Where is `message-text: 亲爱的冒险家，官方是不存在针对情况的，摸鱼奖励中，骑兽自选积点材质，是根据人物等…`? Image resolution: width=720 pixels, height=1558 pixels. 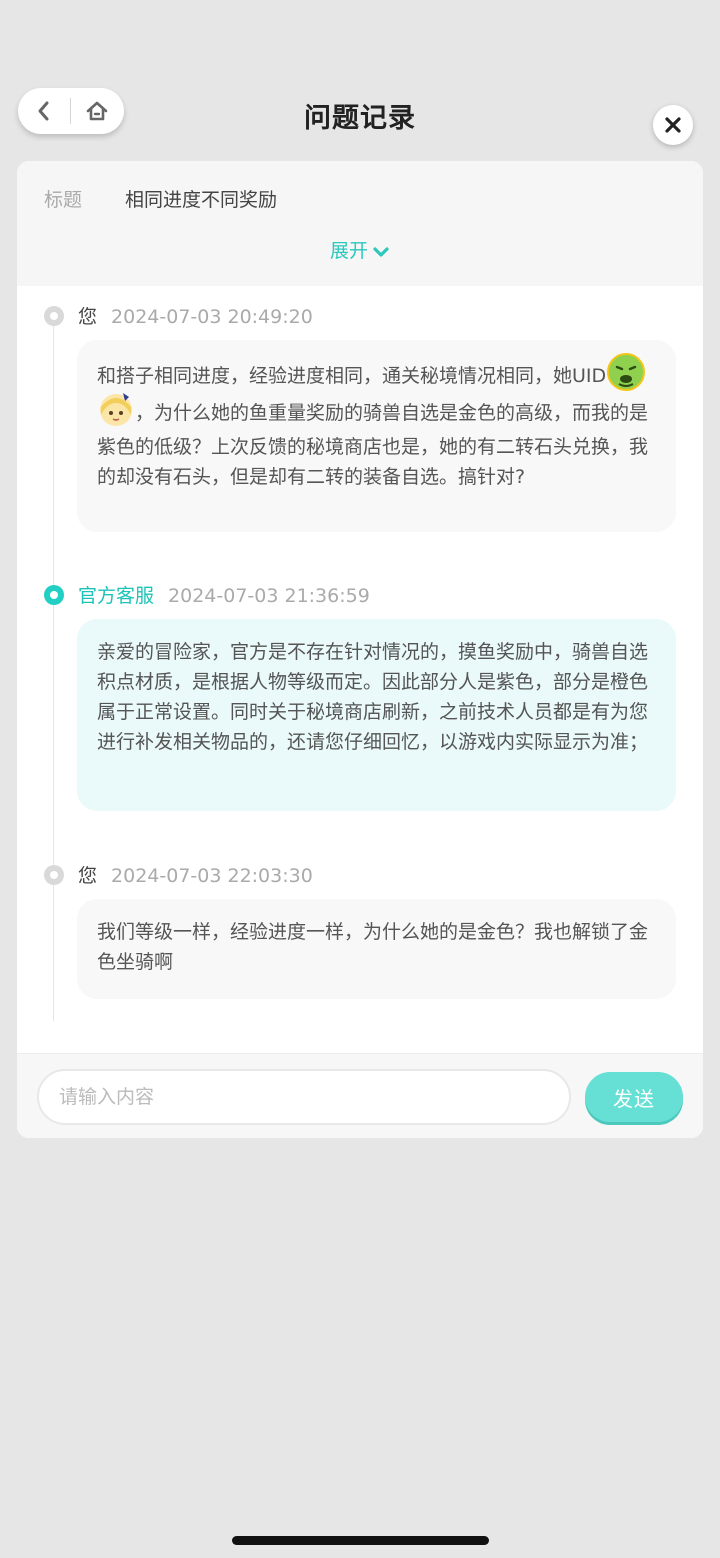 message-text: 亲爱的冒险家，官方是不存在针对情况的，摸鱼奖励中，骑兽自选积点材质，是根据人物等… is located at coordinates (373, 697).